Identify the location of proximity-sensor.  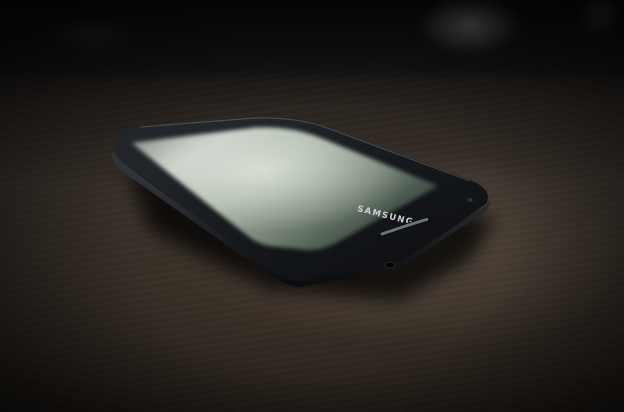
(470, 200).